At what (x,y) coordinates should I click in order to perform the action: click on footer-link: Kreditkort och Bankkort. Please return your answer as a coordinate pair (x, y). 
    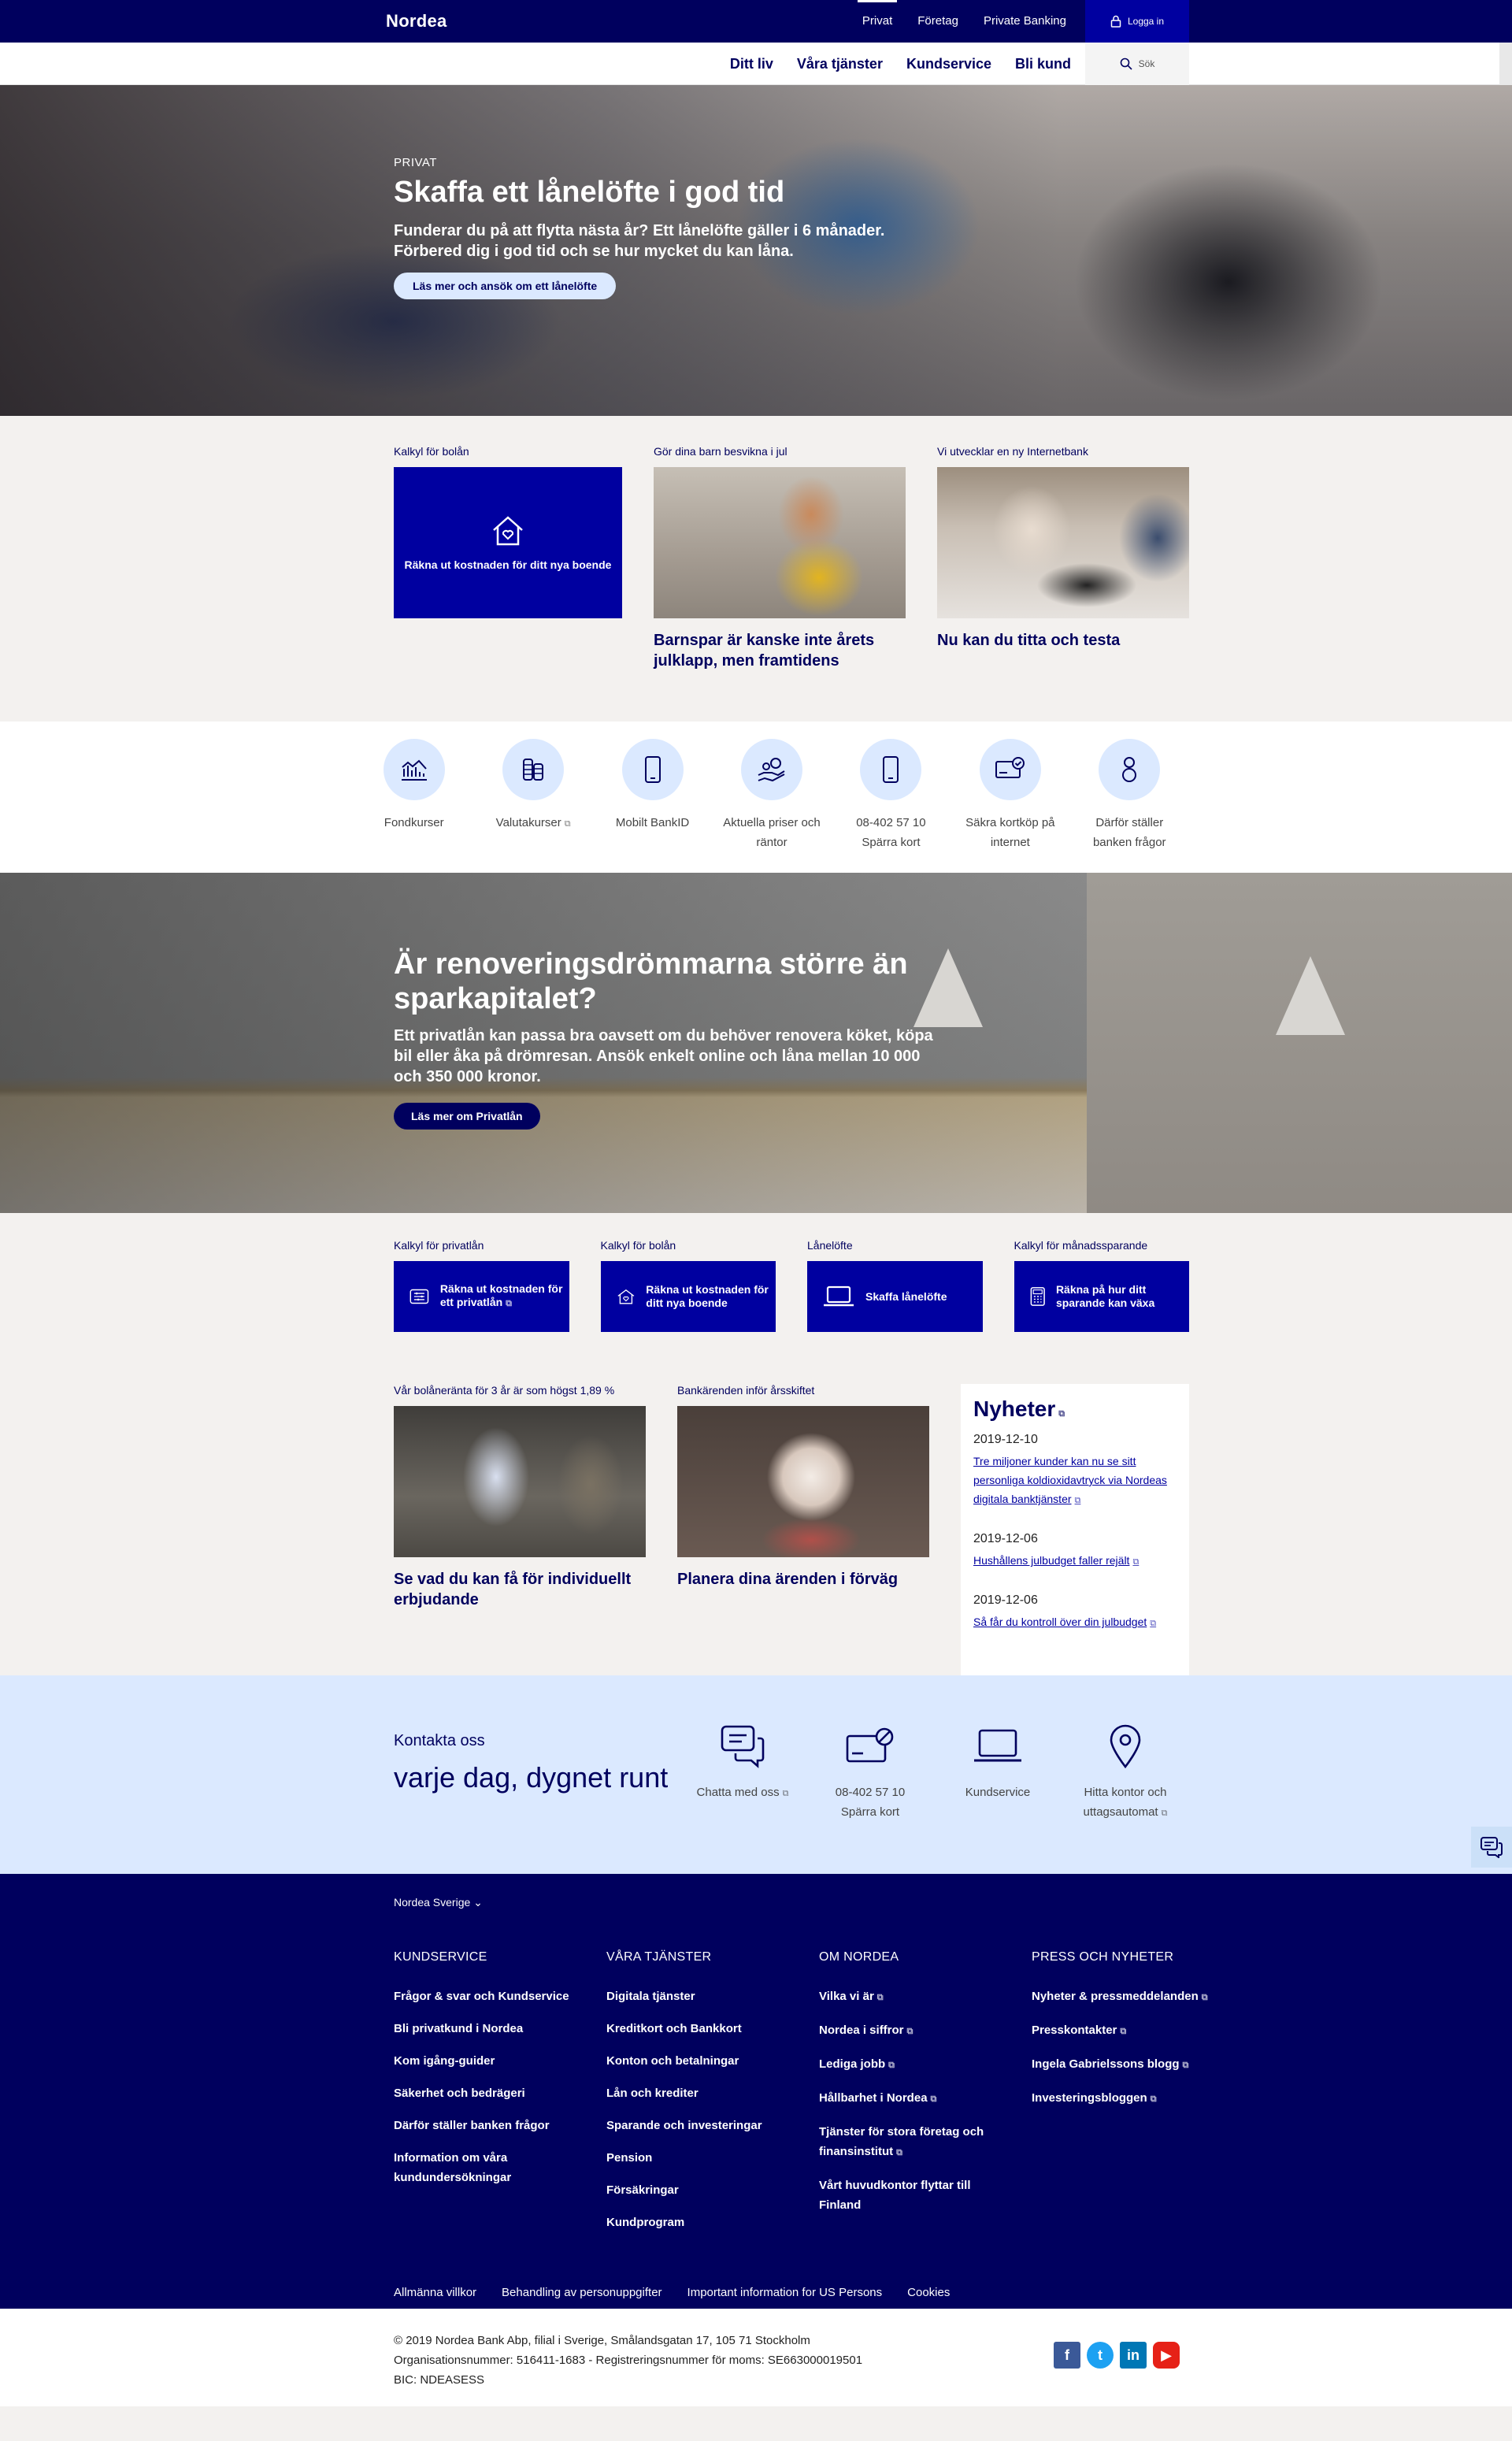
    Looking at the image, I should click on (697, 2029).